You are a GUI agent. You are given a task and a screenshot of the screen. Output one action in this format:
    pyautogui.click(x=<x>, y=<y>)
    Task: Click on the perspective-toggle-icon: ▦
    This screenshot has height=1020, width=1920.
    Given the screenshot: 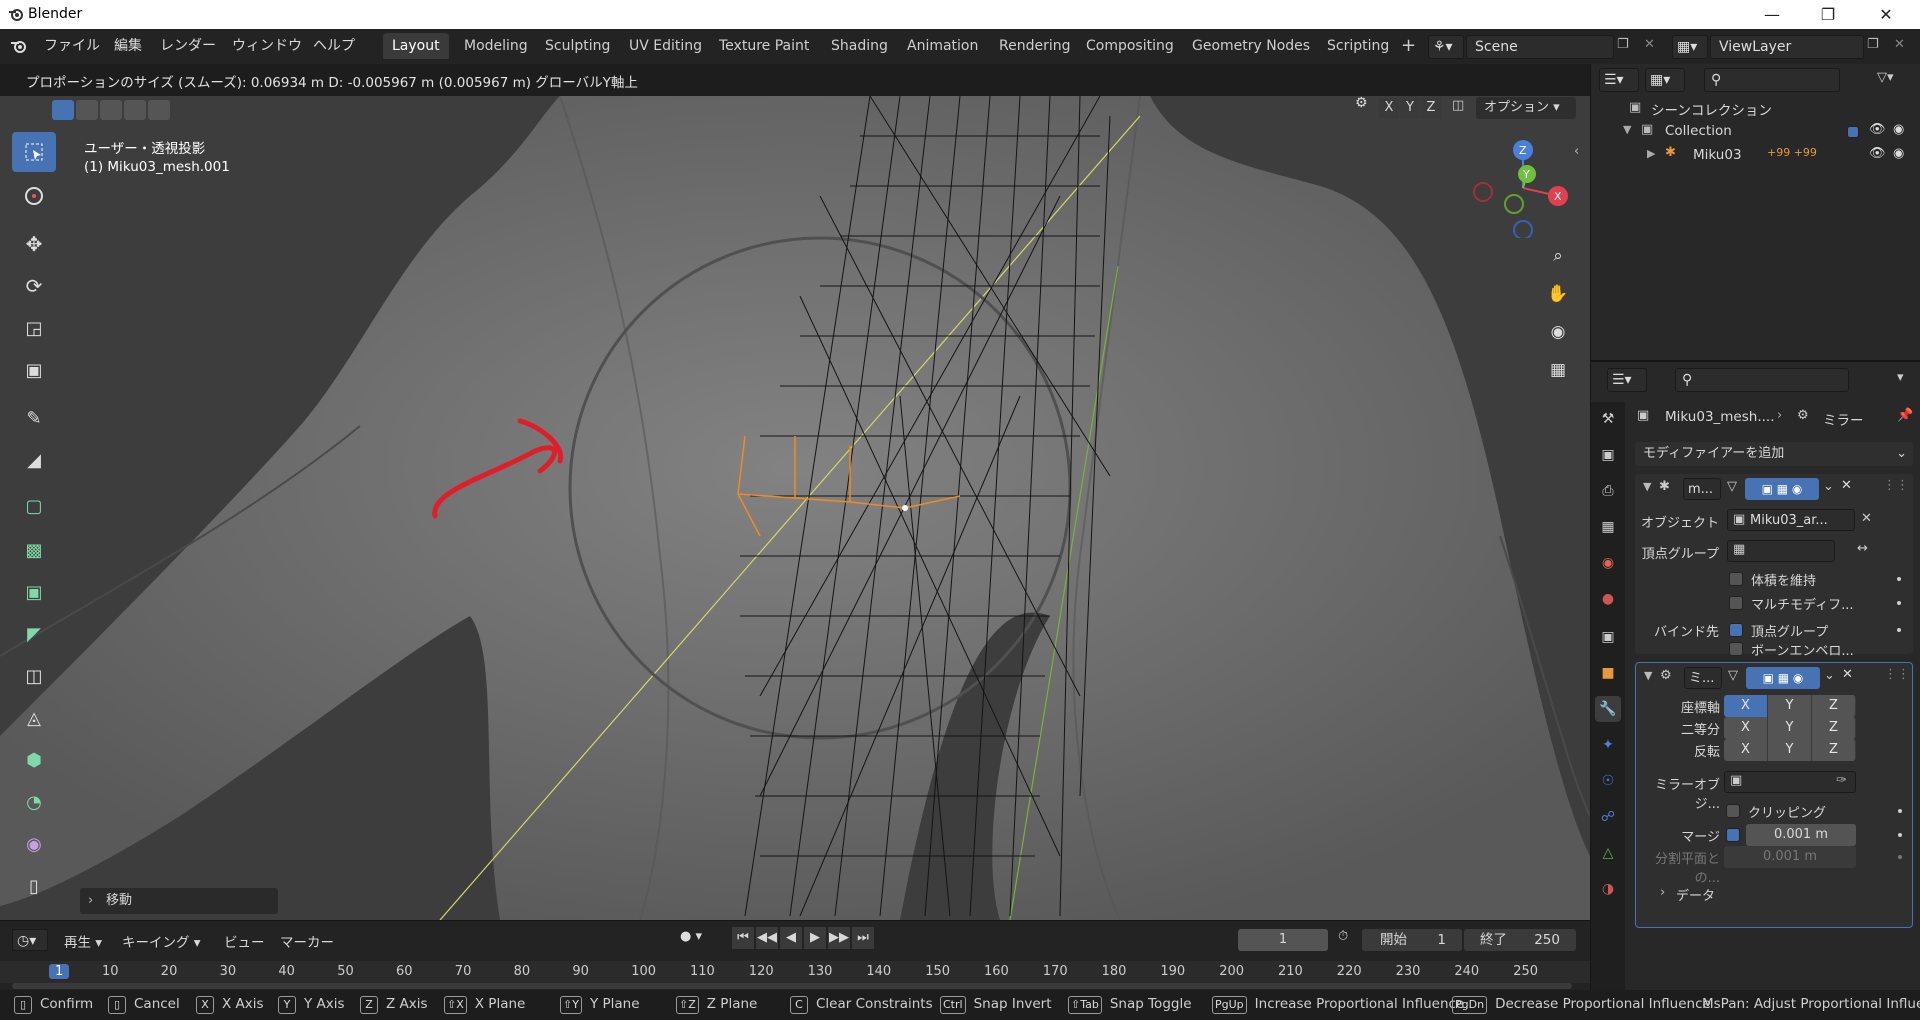 What is the action you would take?
    pyautogui.click(x=1558, y=370)
    